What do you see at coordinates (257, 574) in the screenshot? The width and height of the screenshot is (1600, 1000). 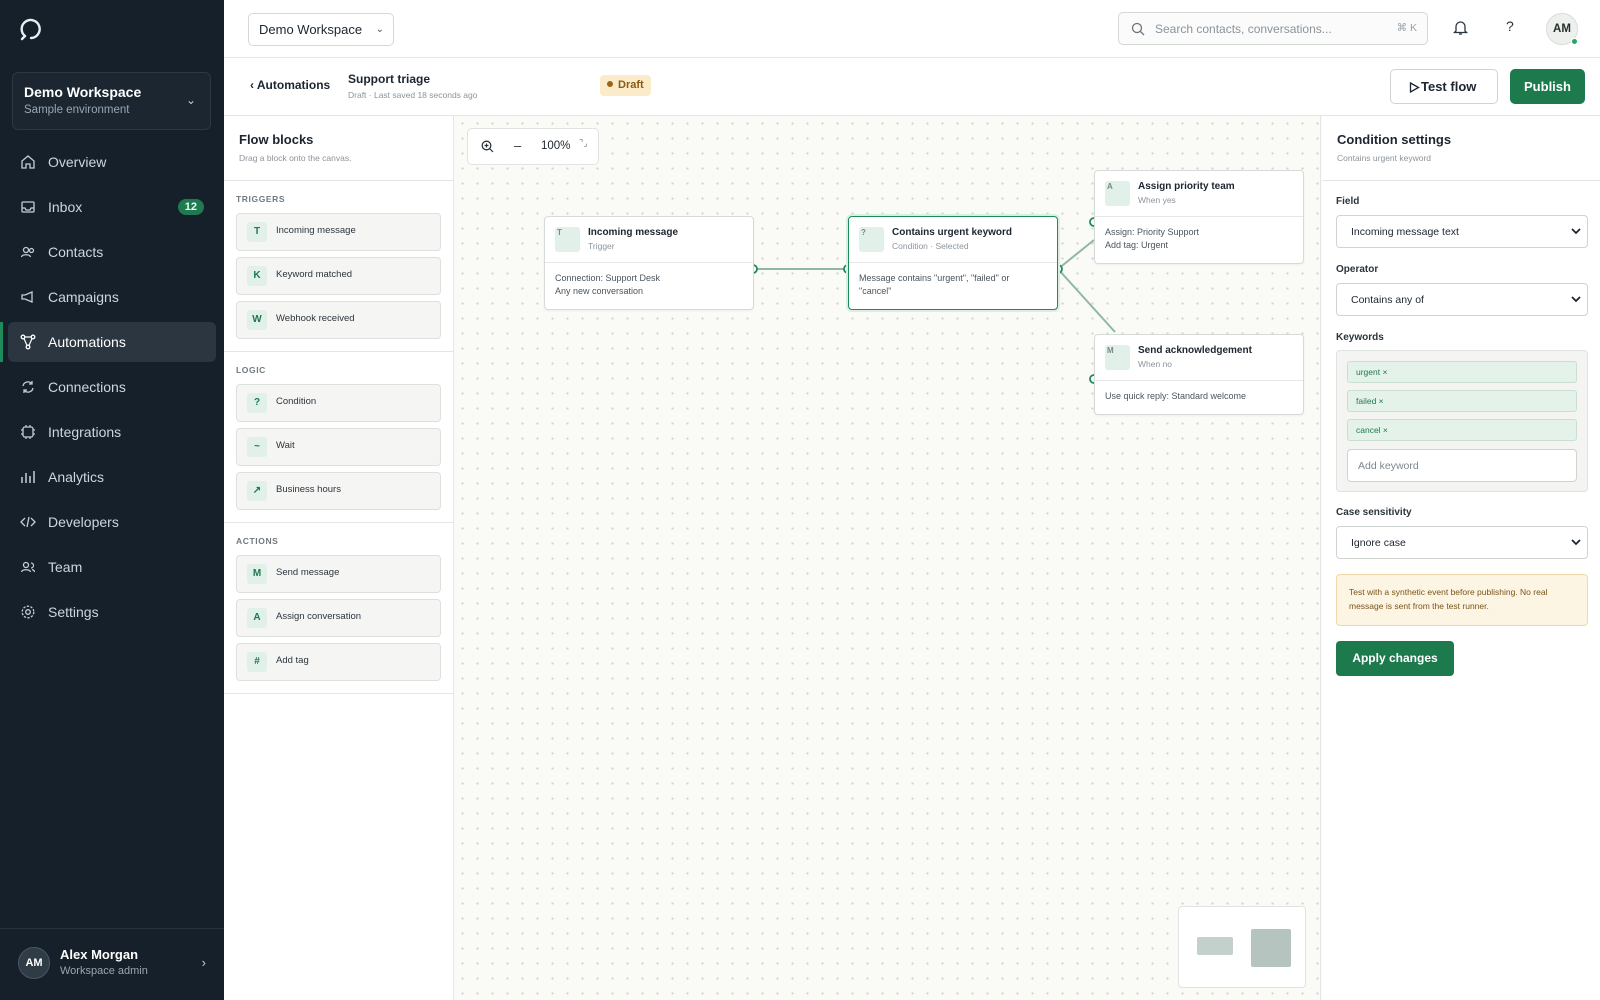 I see `block-icon: M` at bounding box center [257, 574].